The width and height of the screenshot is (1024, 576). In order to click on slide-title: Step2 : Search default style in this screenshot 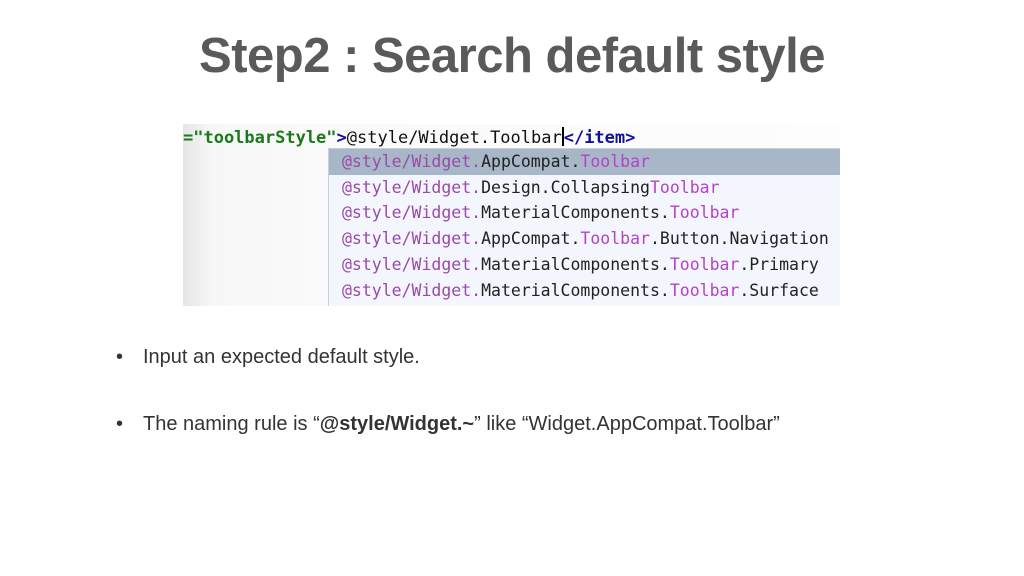, I will do `click(512, 56)`.